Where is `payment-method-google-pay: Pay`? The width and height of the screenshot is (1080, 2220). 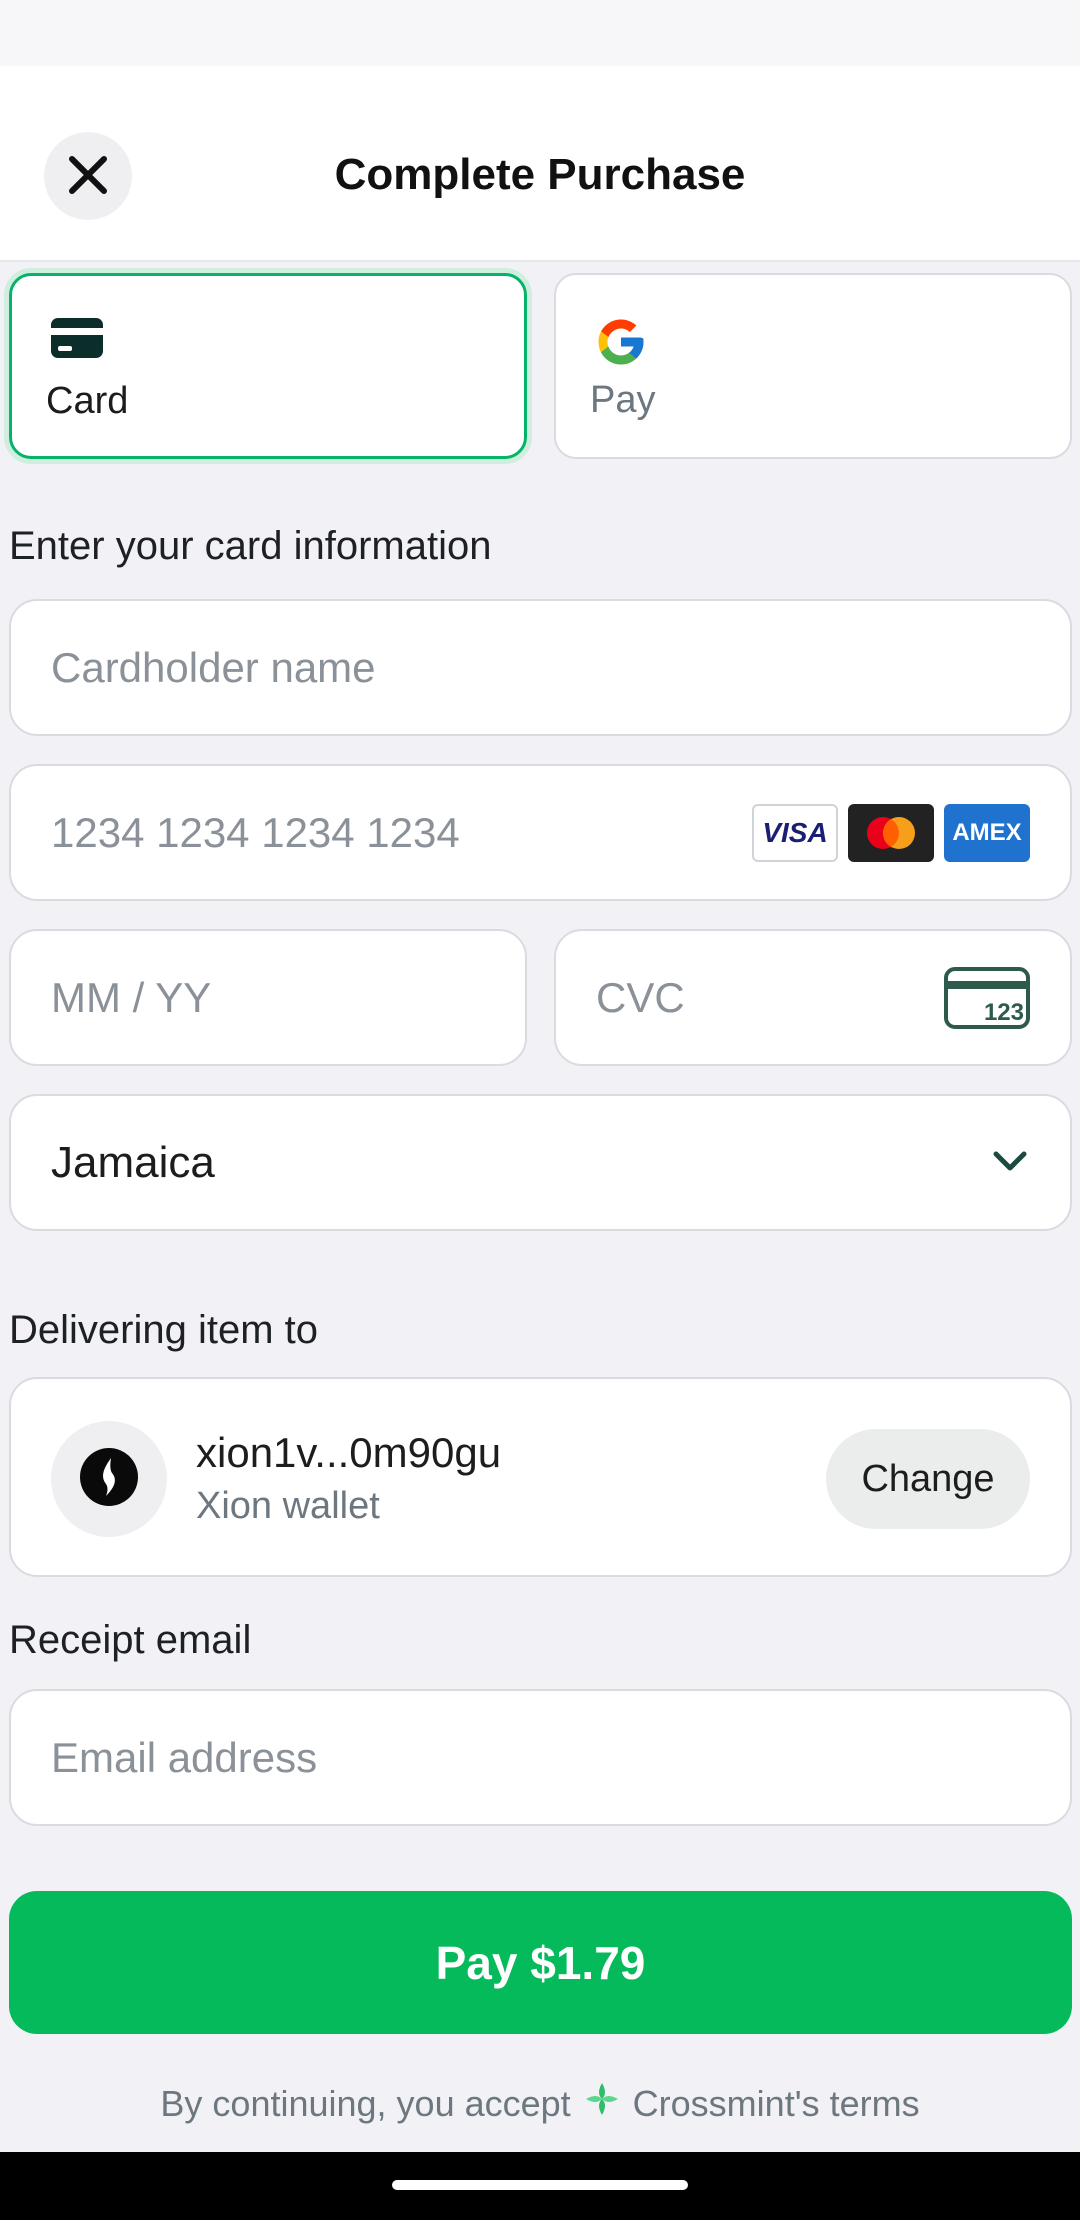
payment-method-google-pay: Pay is located at coordinates (813, 366).